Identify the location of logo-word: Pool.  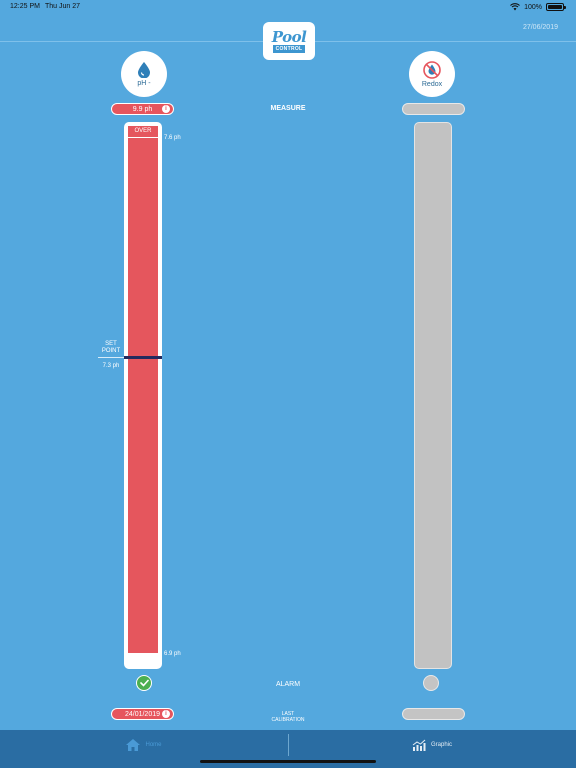
(289, 36).